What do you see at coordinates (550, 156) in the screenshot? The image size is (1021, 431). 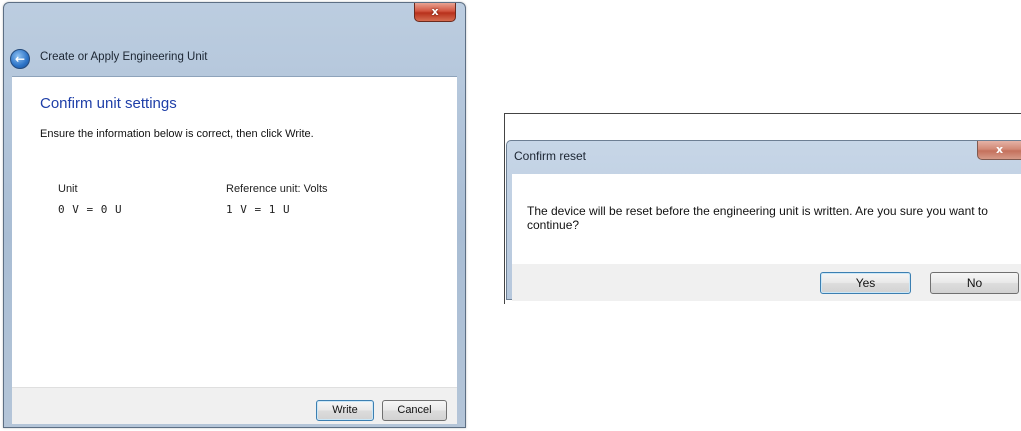 I see `dialog-title: Confirm reset` at bounding box center [550, 156].